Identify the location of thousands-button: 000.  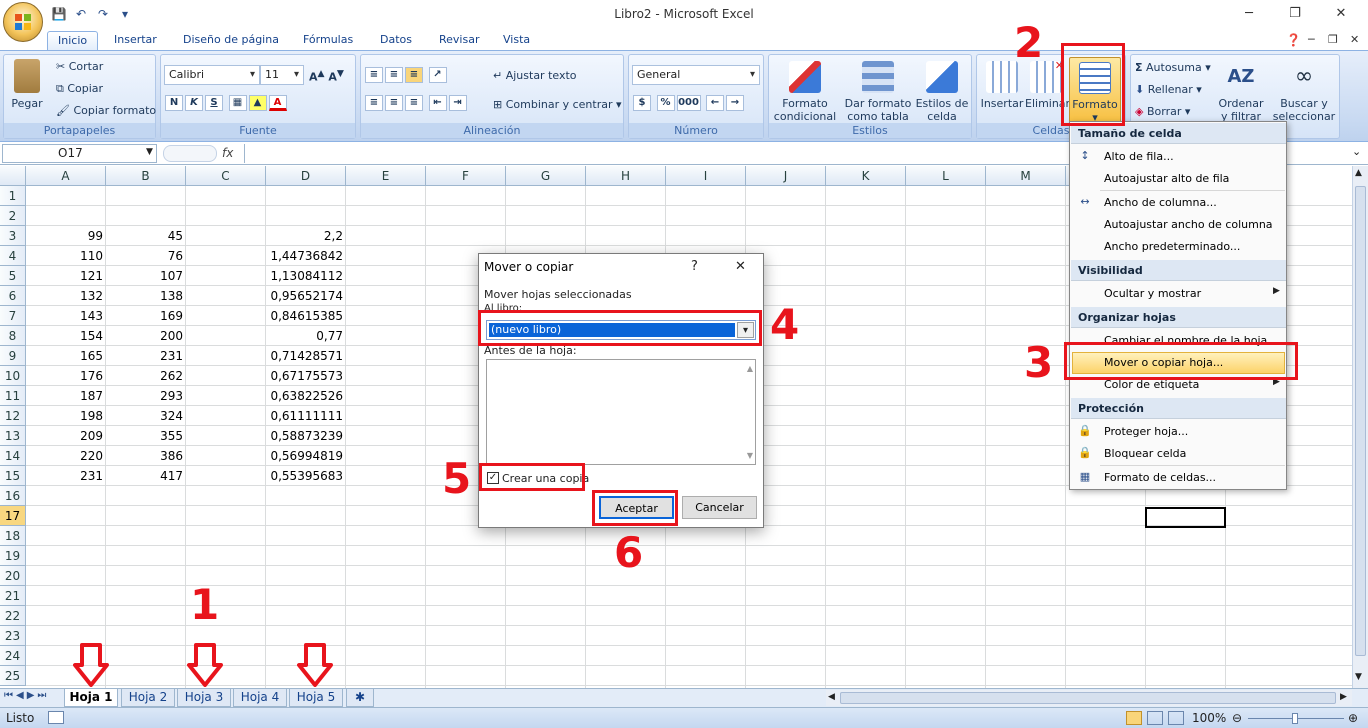
(688, 103).